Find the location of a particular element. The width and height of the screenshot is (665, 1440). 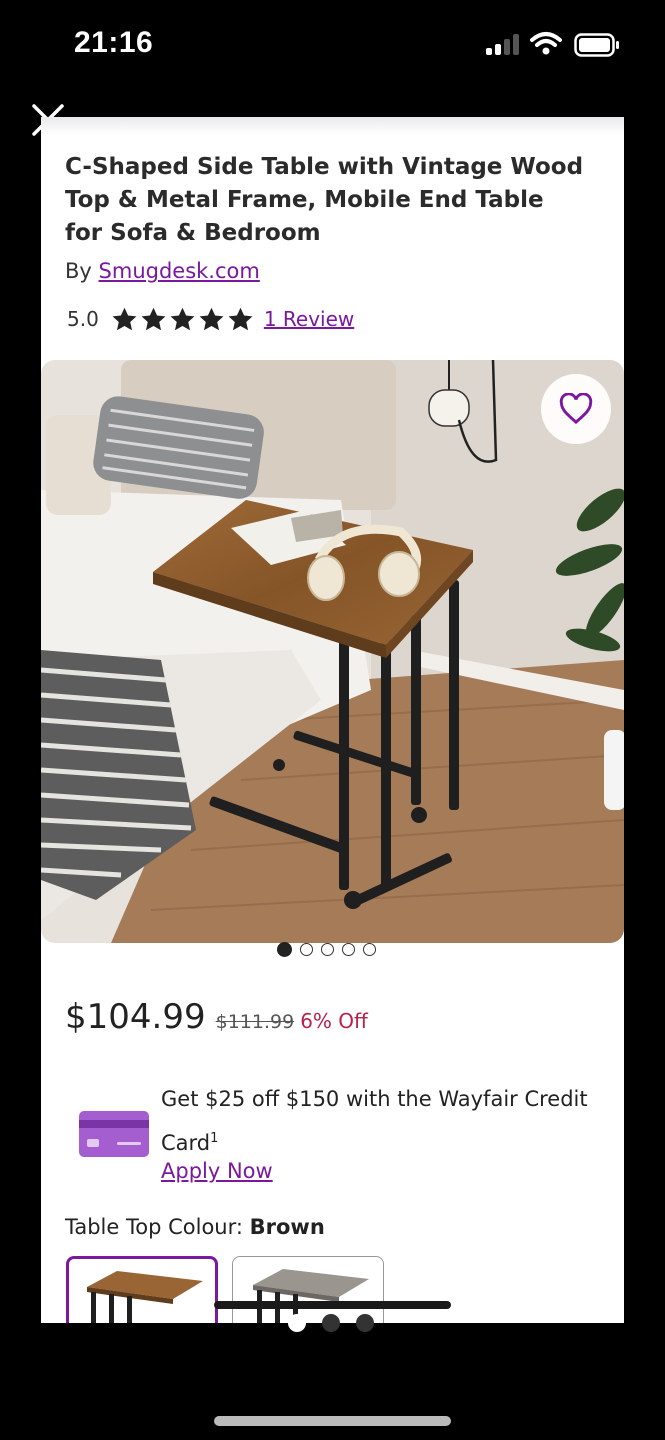

rating-row: 5.0 1 Review is located at coordinates (210, 319).